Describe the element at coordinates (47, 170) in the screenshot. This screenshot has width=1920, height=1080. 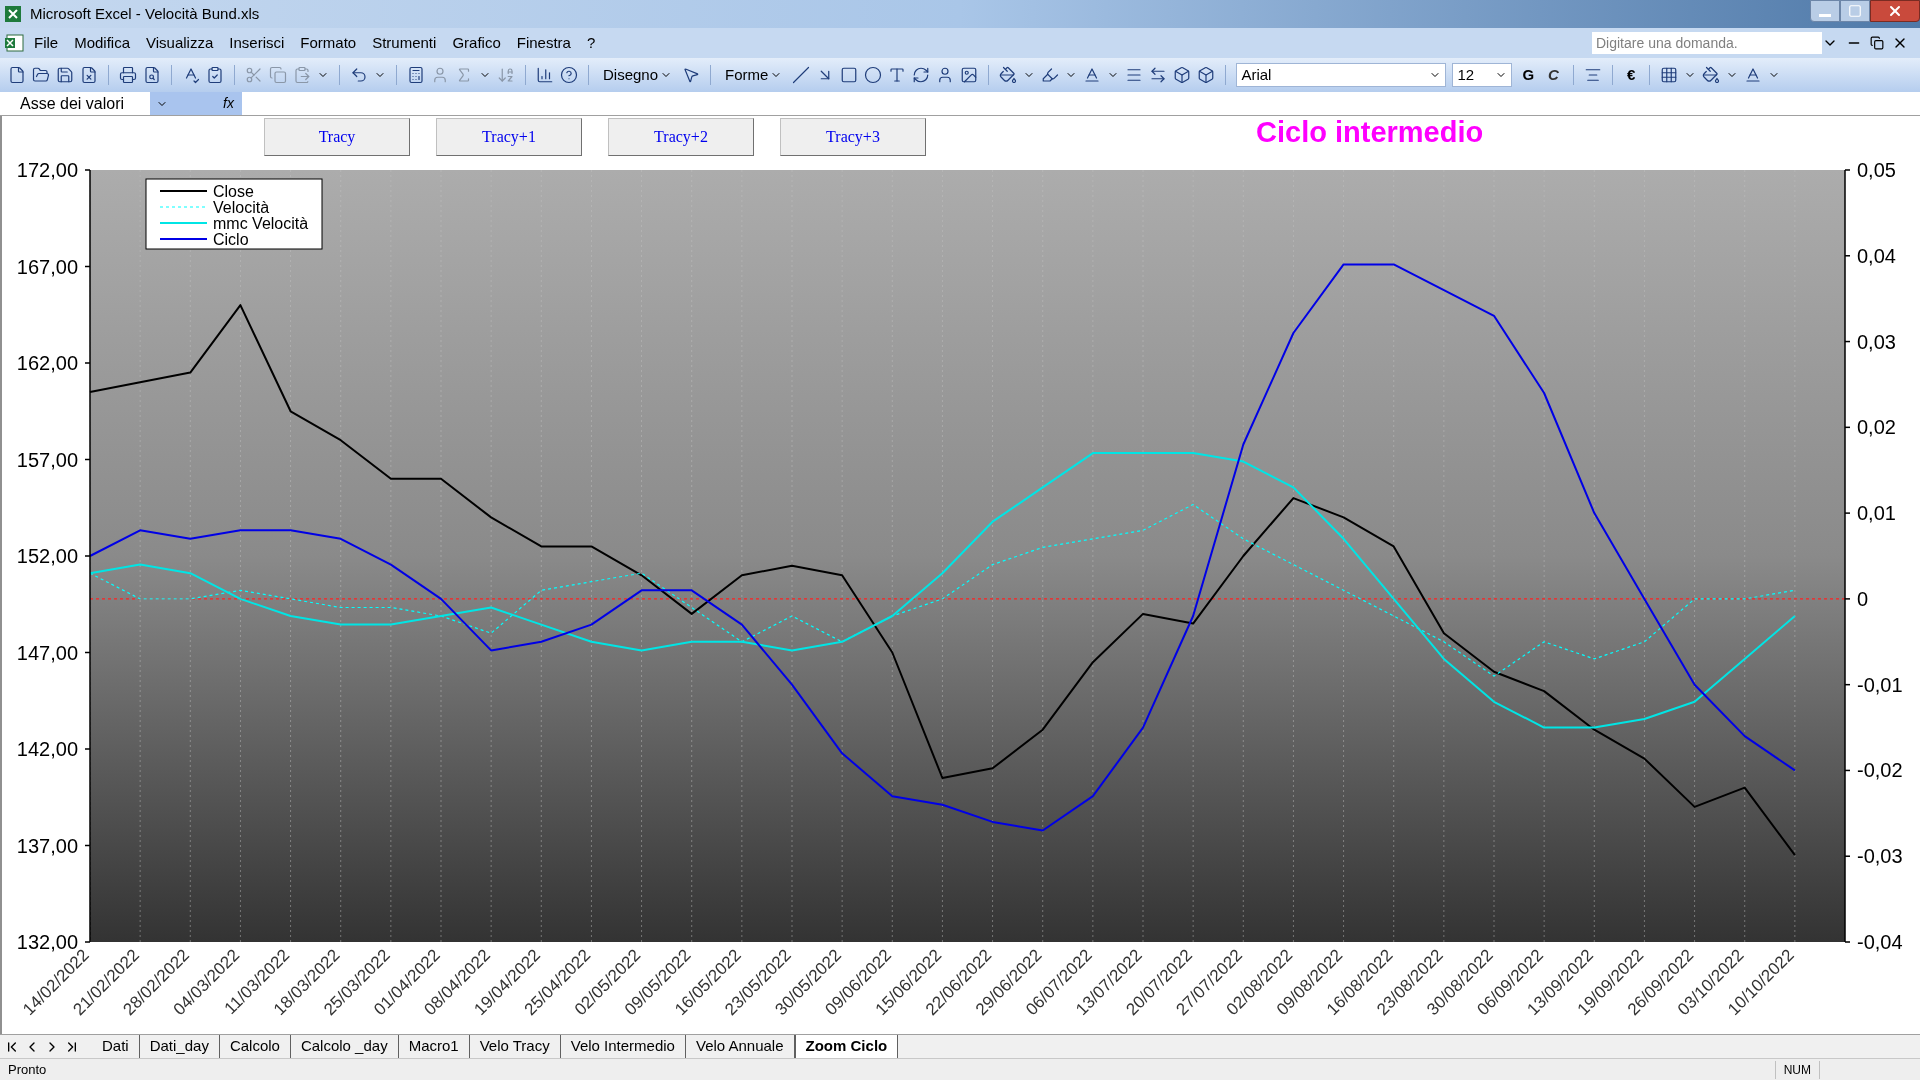
I see `axis-tick-label: 172,00` at that location.